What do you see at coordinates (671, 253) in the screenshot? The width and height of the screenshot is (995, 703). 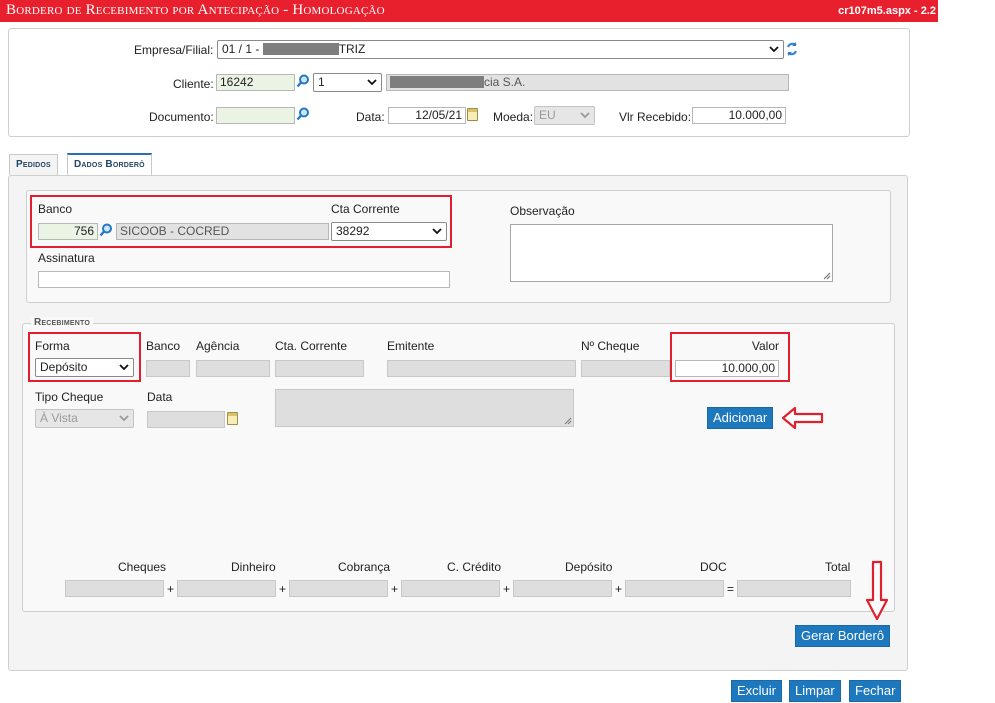 I see `observacao-textarea` at bounding box center [671, 253].